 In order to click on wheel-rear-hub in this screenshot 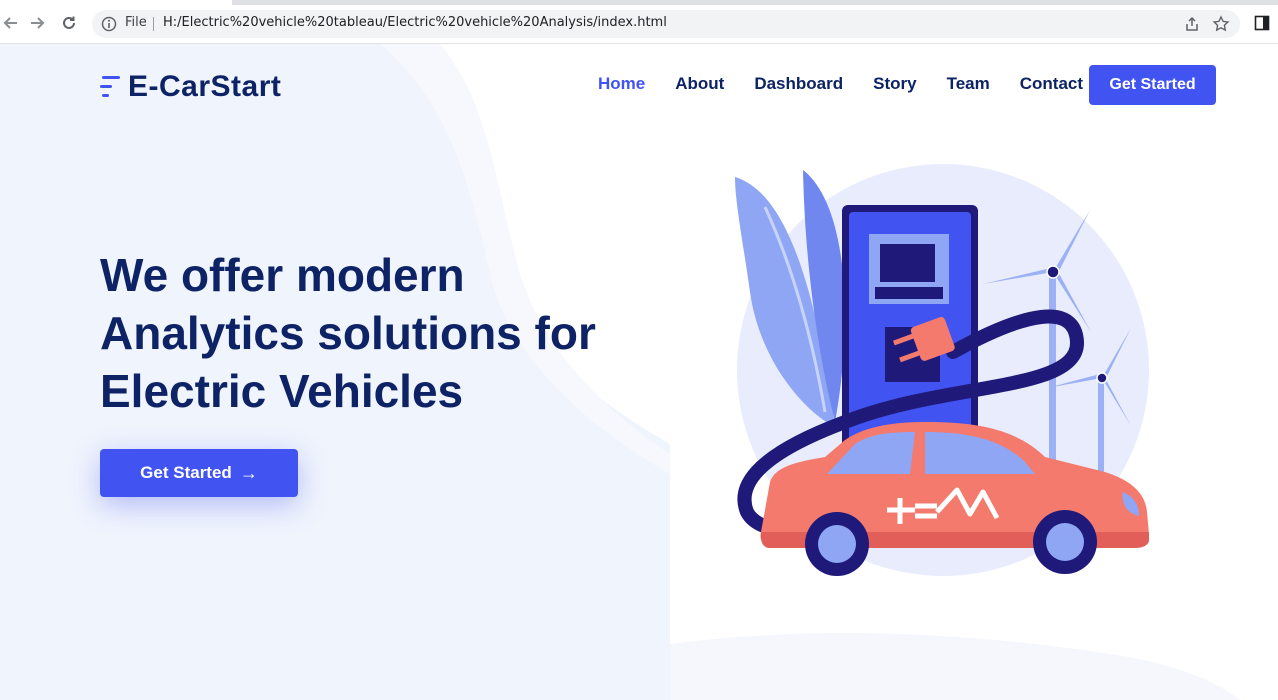, I will do `click(1065, 542)`.